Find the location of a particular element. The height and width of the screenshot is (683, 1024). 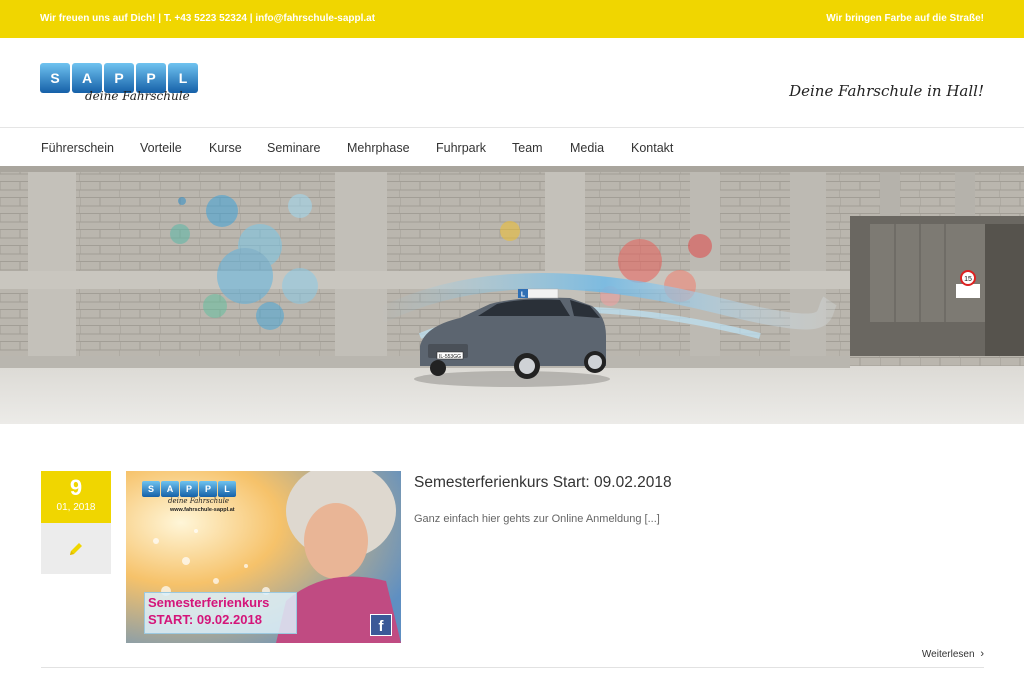

read-more-label: Weiterlesen is located at coordinates (948, 654).